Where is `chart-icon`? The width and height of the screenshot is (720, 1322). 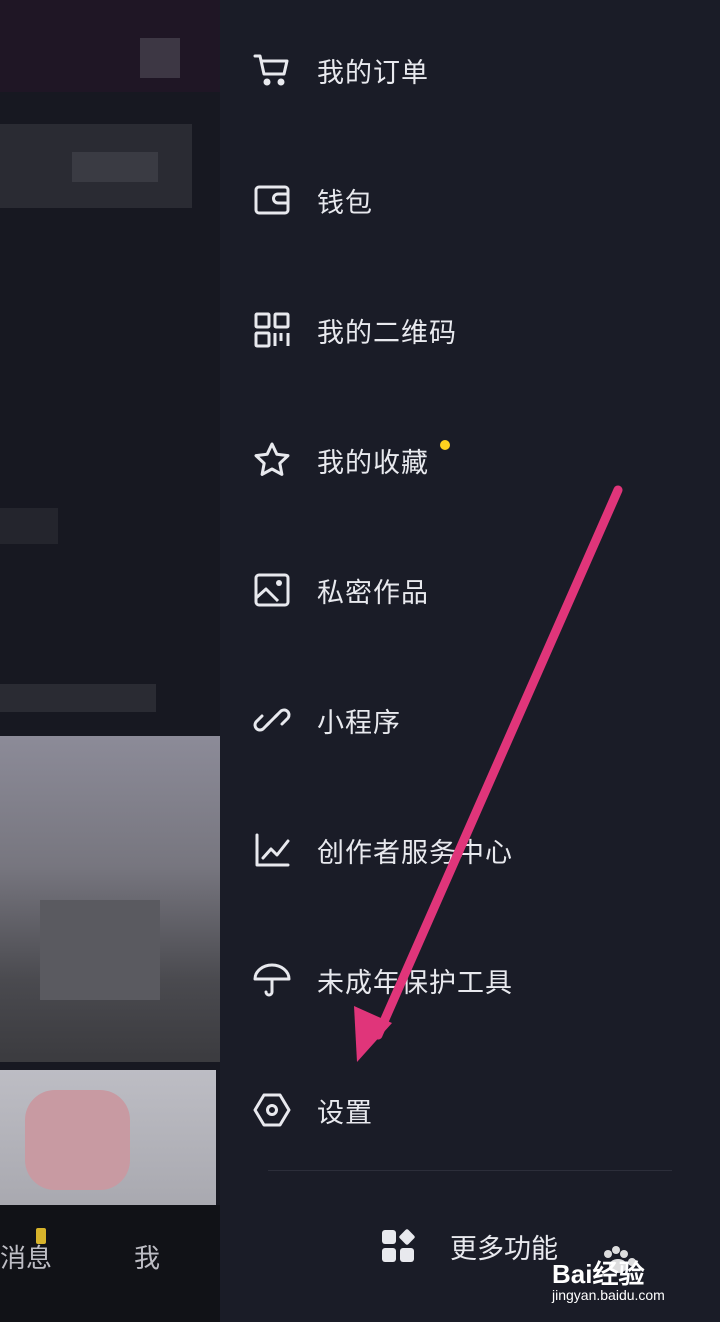
chart-icon is located at coordinates (272, 850).